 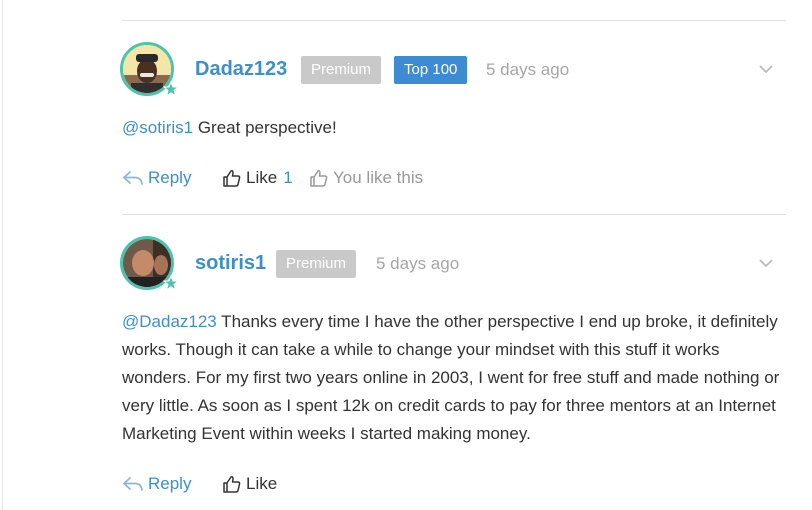 I want to click on top-100-badge: Top 100, so click(x=431, y=70).